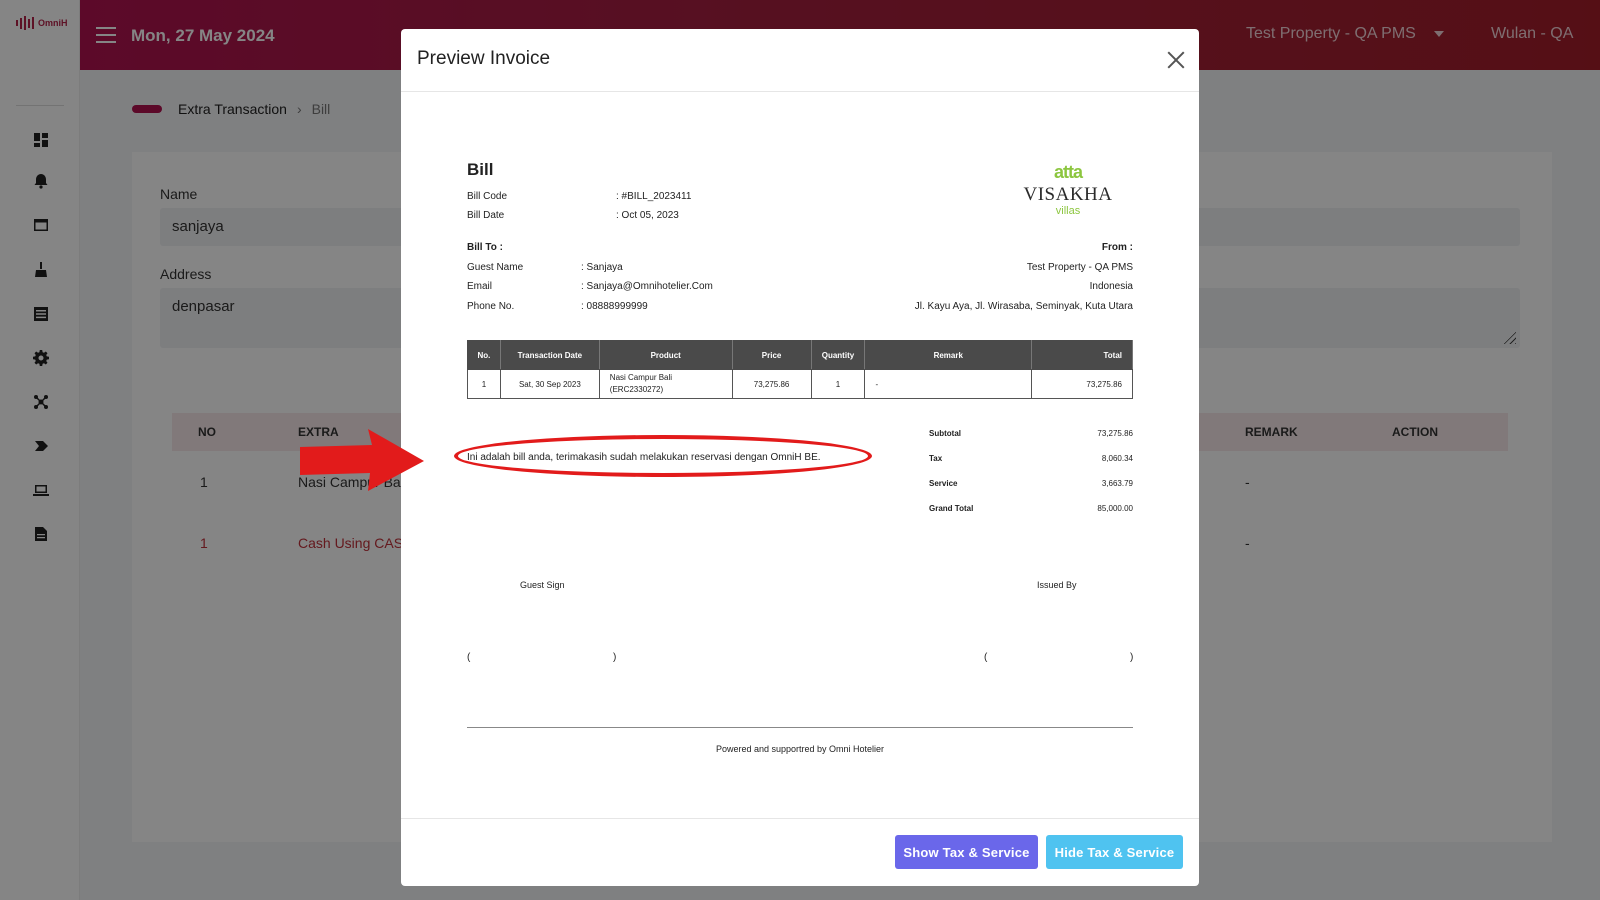 Image resolution: width=1600 pixels, height=900 pixels. Describe the element at coordinates (800, 60) in the screenshot. I see `modal-header: Preview Invoice` at that location.